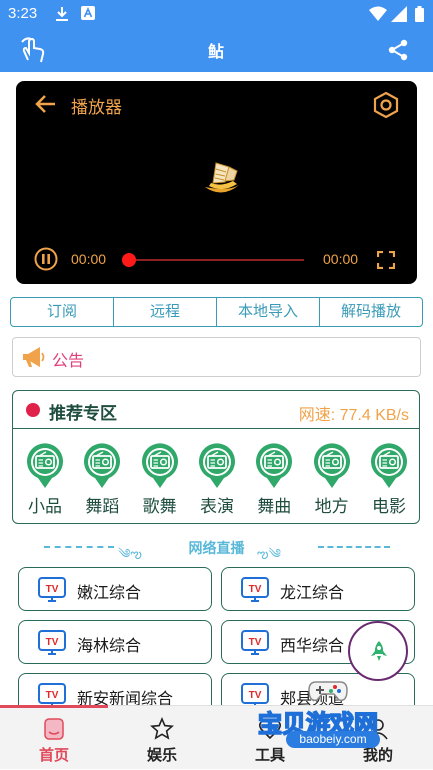 Image resolution: width=433 pixels, height=770 pixels. Describe the element at coordinates (62, 14) in the screenshot. I see `download-icon` at that location.